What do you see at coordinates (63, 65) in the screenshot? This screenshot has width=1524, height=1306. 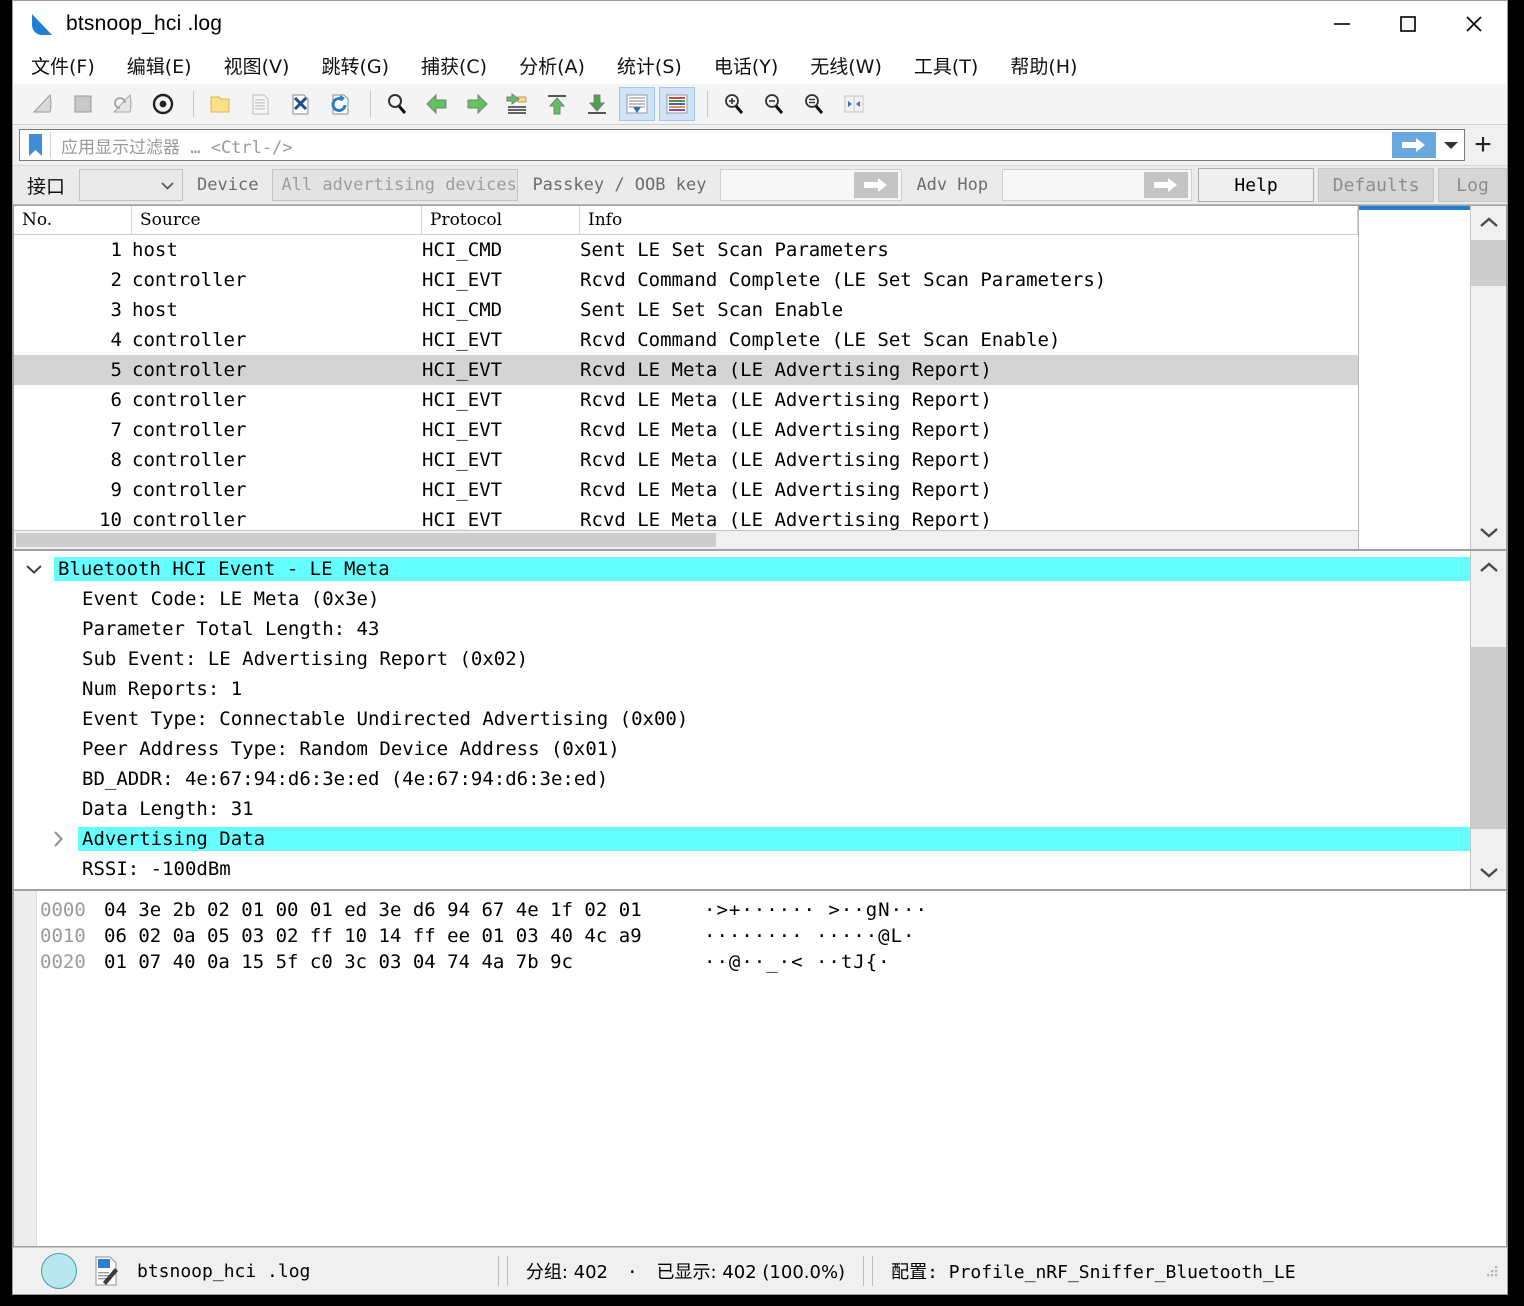 I see `menu-item-0: 文件(F)` at bounding box center [63, 65].